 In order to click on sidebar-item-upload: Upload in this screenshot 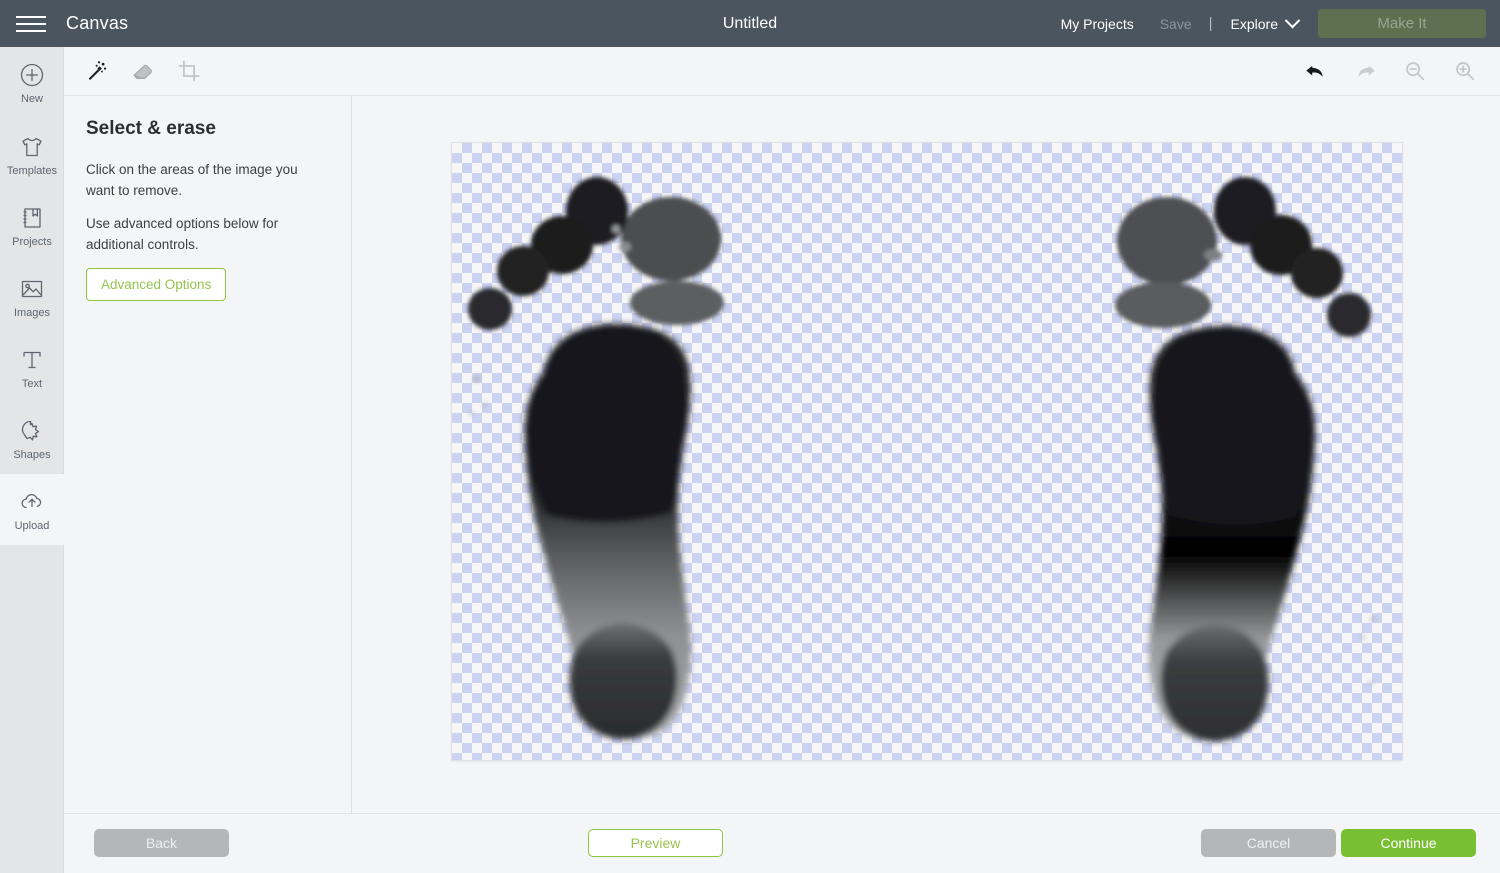, I will do `click(32, 509)`.